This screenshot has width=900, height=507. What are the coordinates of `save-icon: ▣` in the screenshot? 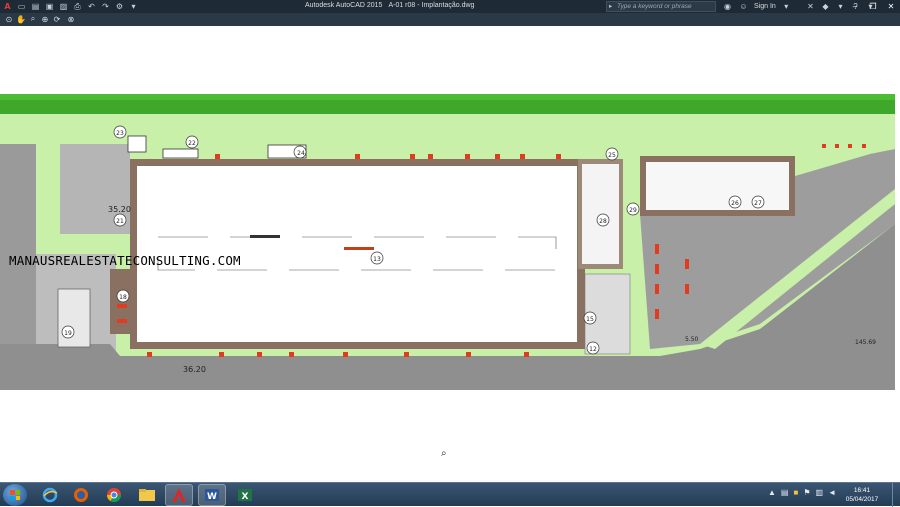 It's located at (49, 6).